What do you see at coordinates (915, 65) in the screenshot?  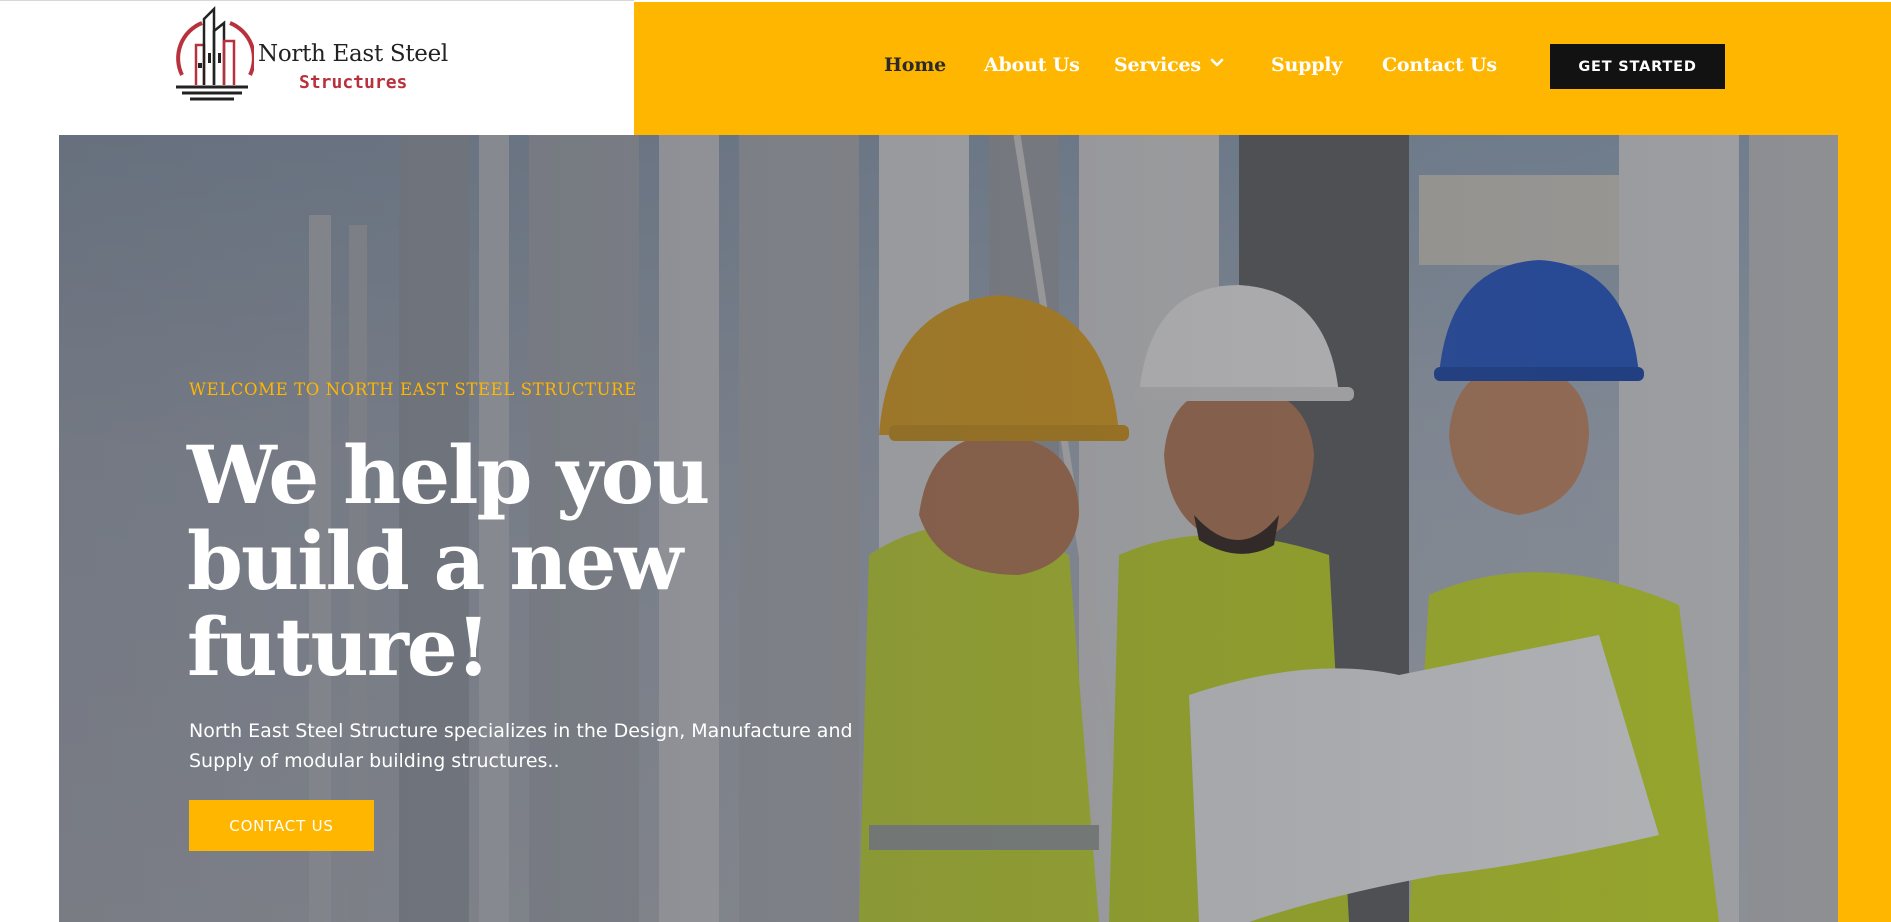 I see `nav-home: Home` at bounding box center [915, 65].